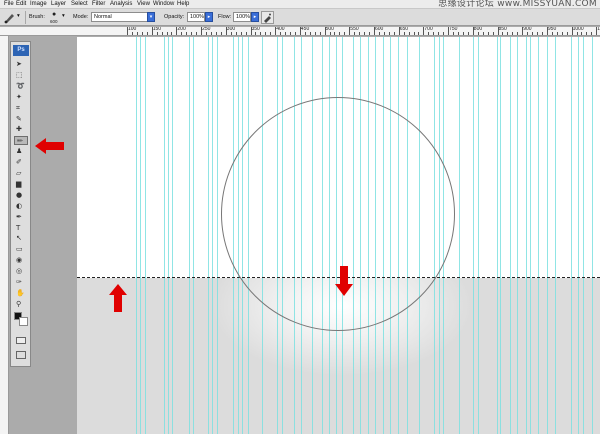  What do you see at coordinates (21, 260) in the screenshot?
I see `3d-rotate-tool-button: ◉` at bounding box center [21, 260].